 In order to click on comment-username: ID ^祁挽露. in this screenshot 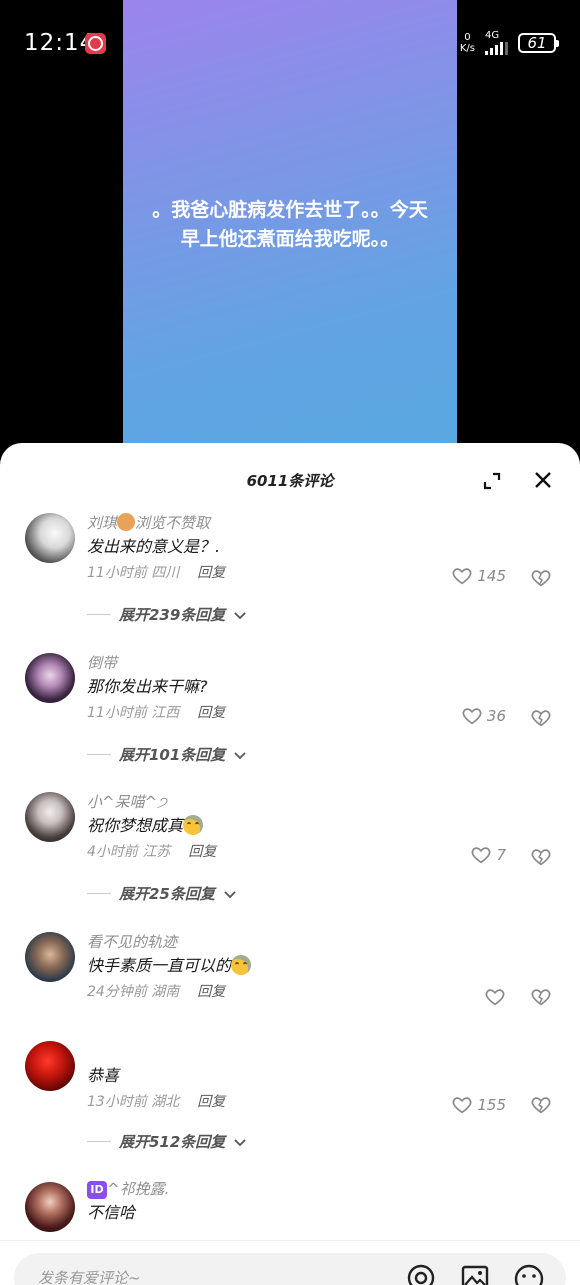, I will do `click(323, 1189)`.